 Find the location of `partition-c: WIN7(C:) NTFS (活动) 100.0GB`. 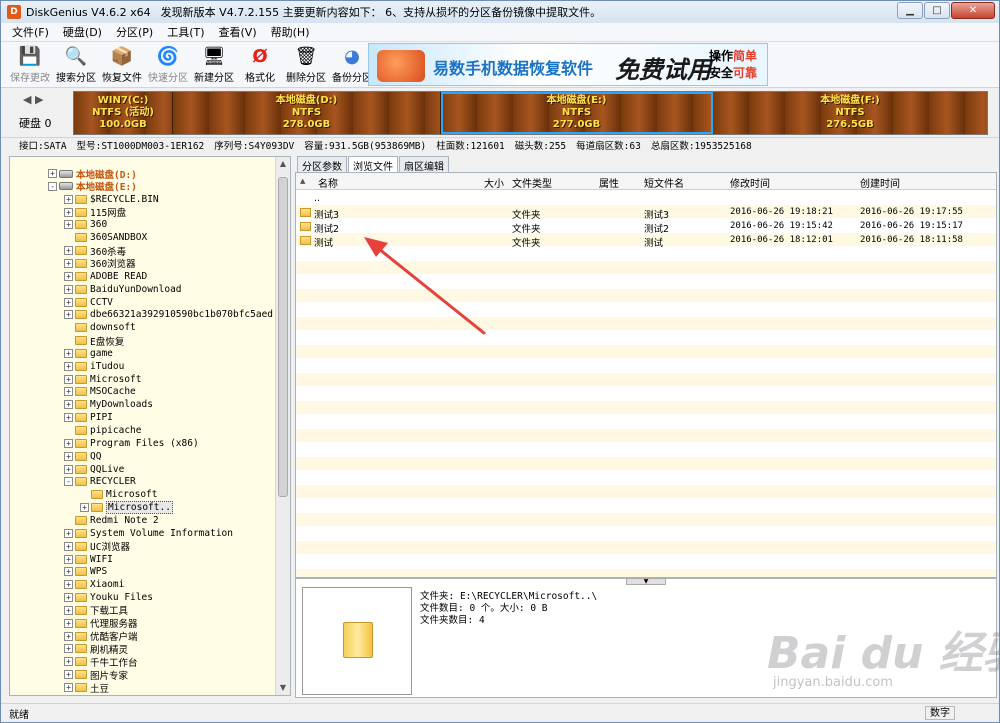

partition-c: WIN7(C:) NTFS (活动) 100.0GB is located at coordinates (123, 113).